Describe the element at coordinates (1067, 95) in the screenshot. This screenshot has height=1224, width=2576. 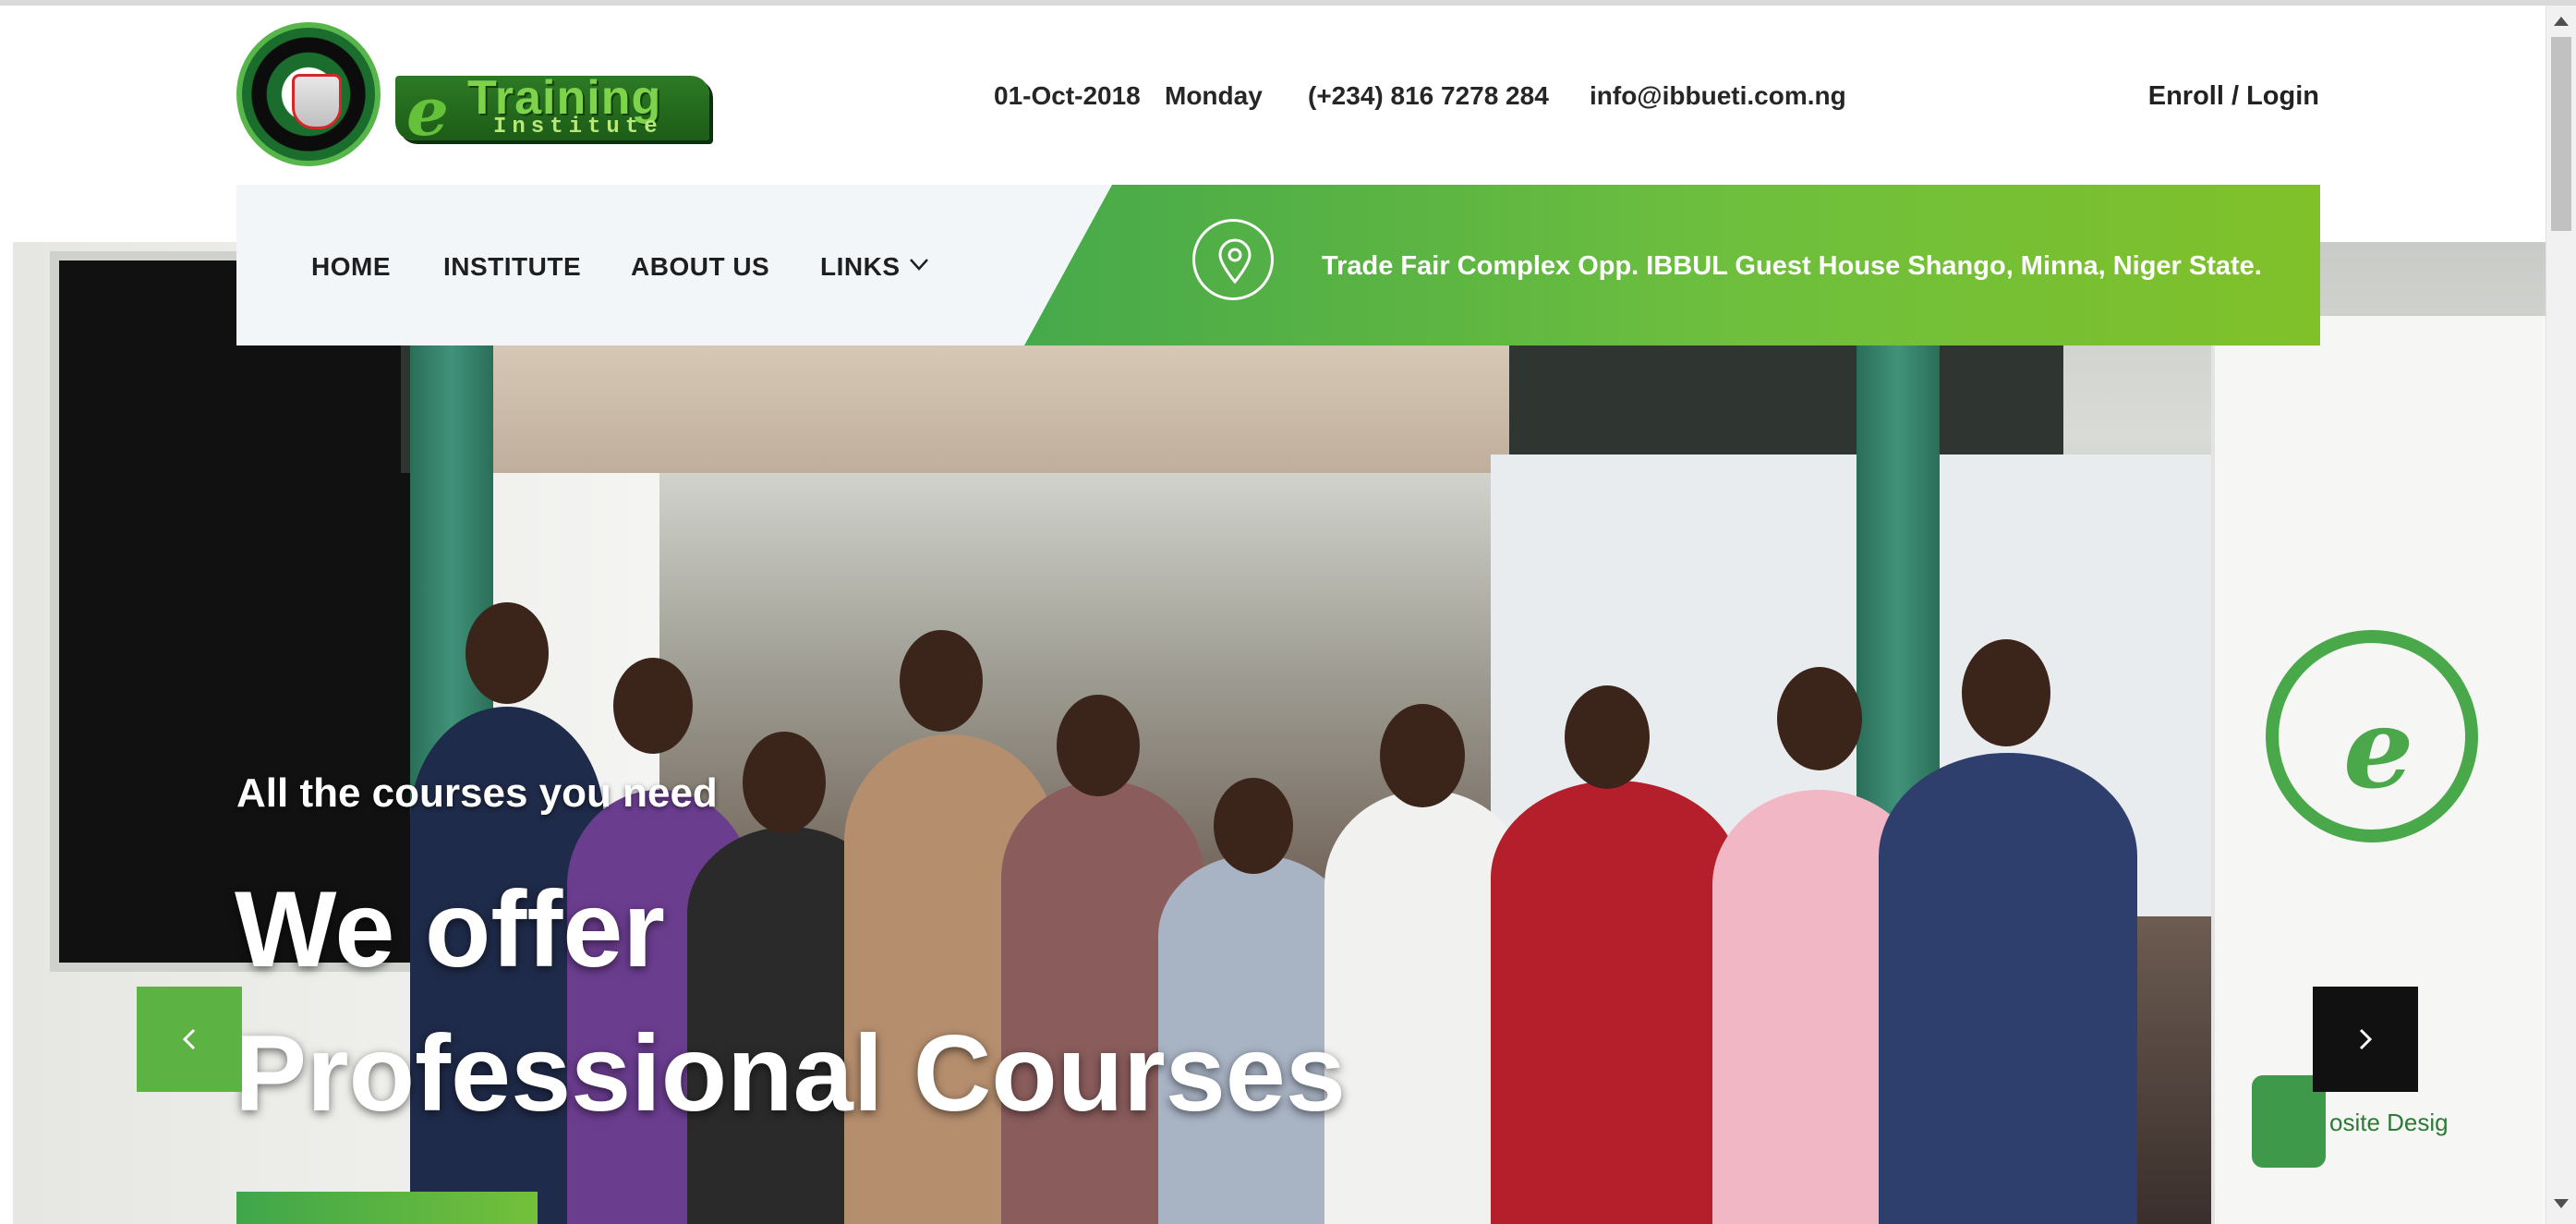
I see `header-date: 01-Oct-2018` at that location.